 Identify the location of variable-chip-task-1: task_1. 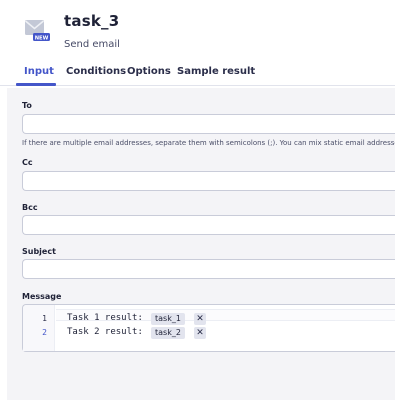
(168, 319).